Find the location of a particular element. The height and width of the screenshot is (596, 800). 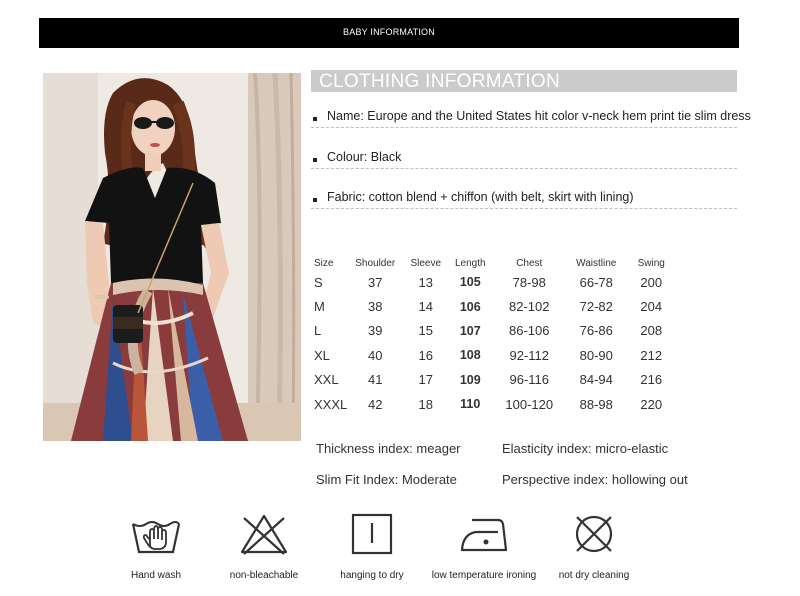

table-cell: 66-78 is located at coordinates (596, 282).